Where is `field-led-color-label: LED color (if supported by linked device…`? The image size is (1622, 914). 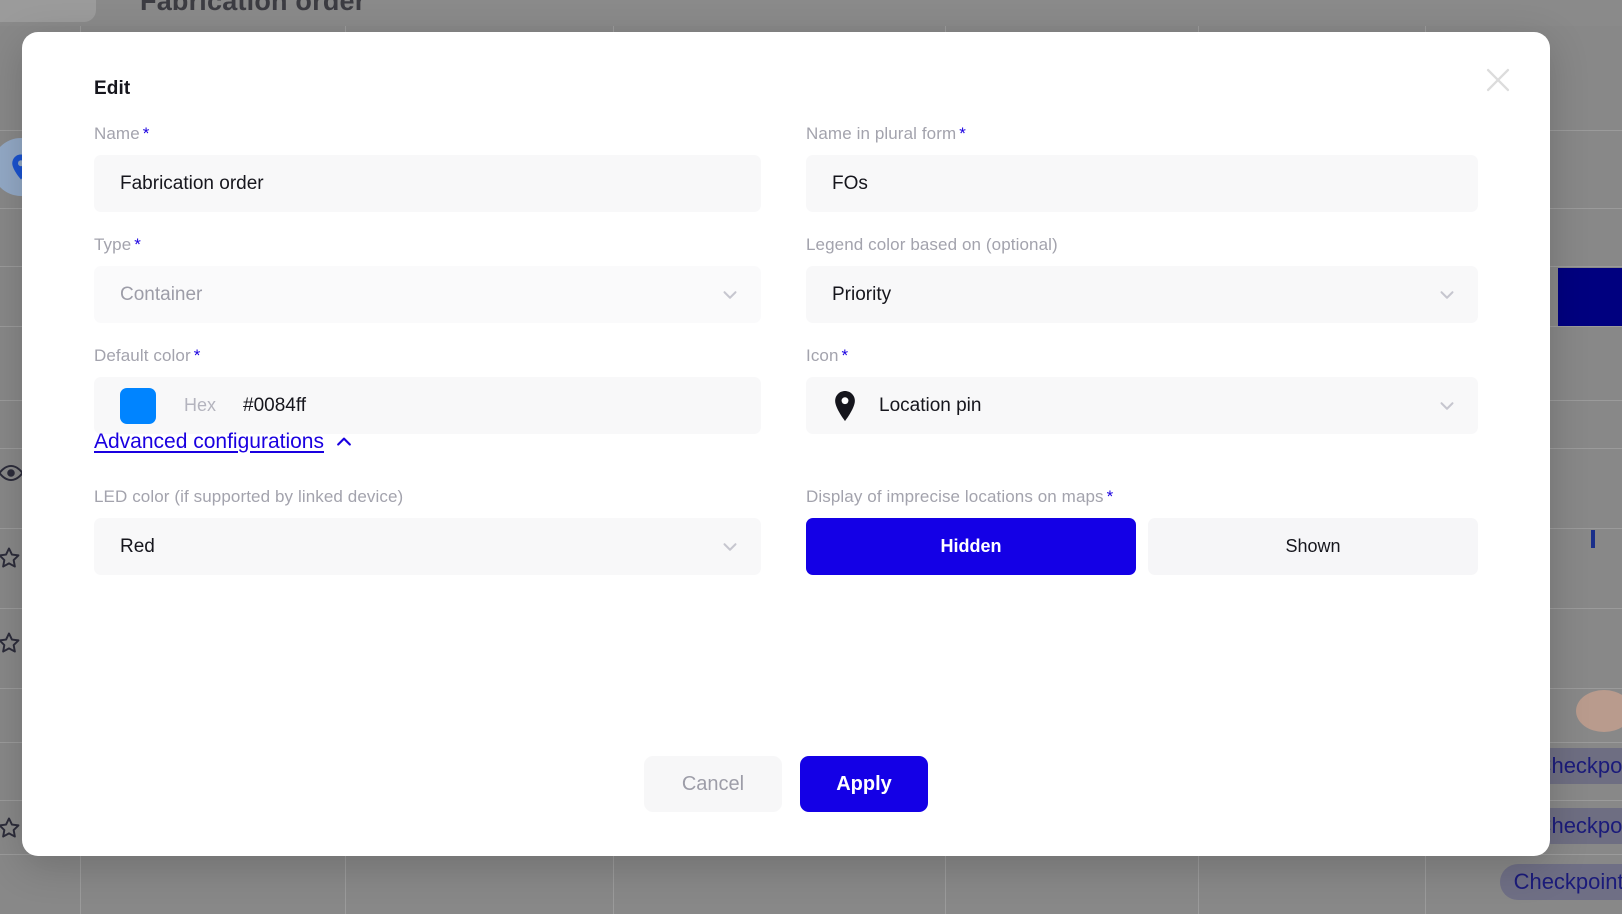 field-led-color-label: LED color (if supported by linked device… is located at coordinates (249, 496).